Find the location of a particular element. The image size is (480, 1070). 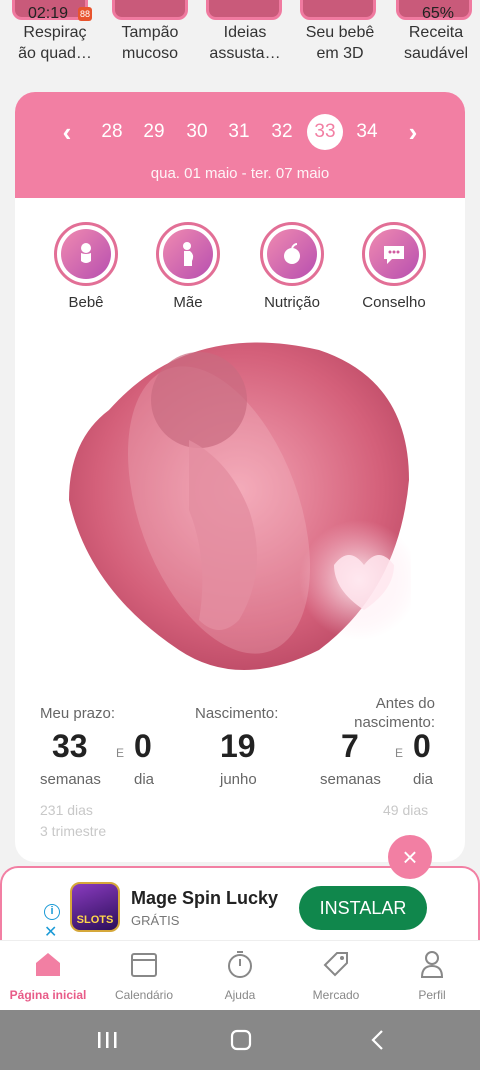

notification-badge: 88 is located at coordinates (85, 14).